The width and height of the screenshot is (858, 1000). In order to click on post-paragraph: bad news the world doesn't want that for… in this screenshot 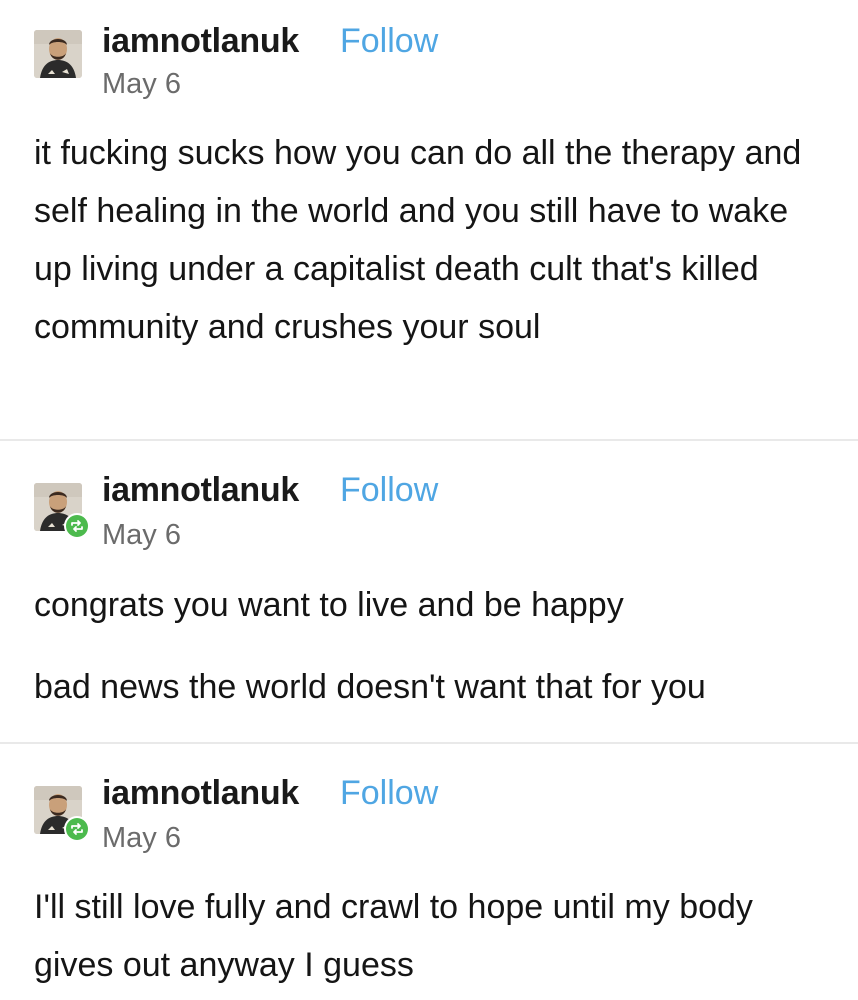, I will do `click(370, 687)`.